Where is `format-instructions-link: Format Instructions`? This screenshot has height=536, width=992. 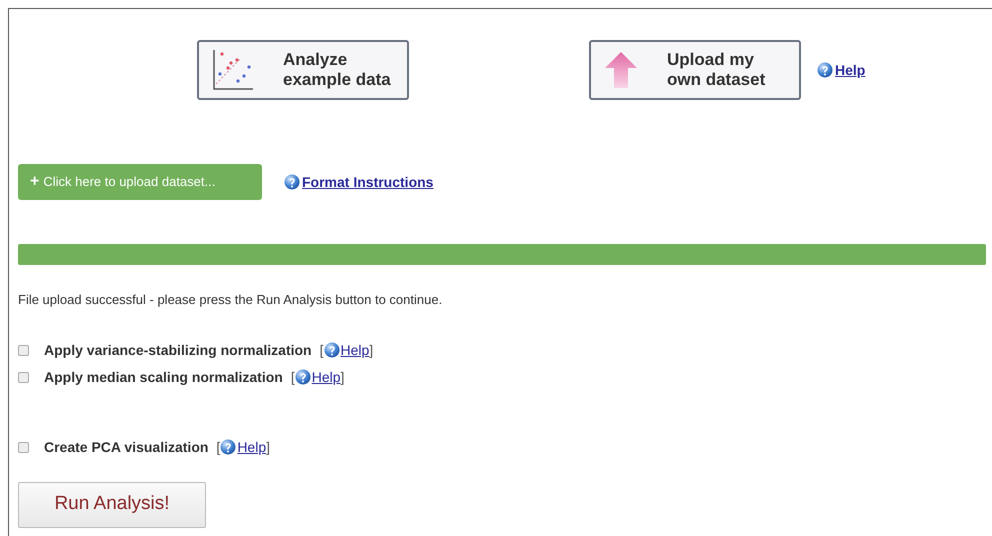
format-instructions-link: Format Instructions is located at coordinates (359, 182).